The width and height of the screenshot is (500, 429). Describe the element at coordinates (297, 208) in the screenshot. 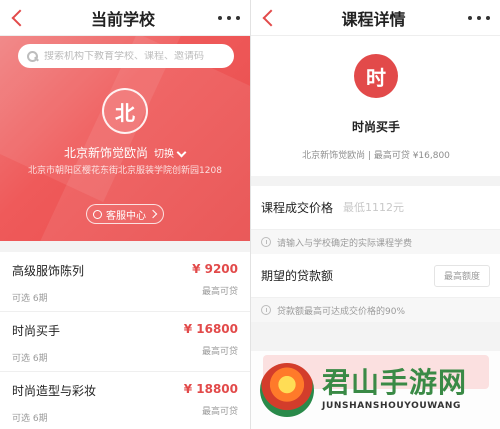

I see `price-label: 课程成交价格` at that location.